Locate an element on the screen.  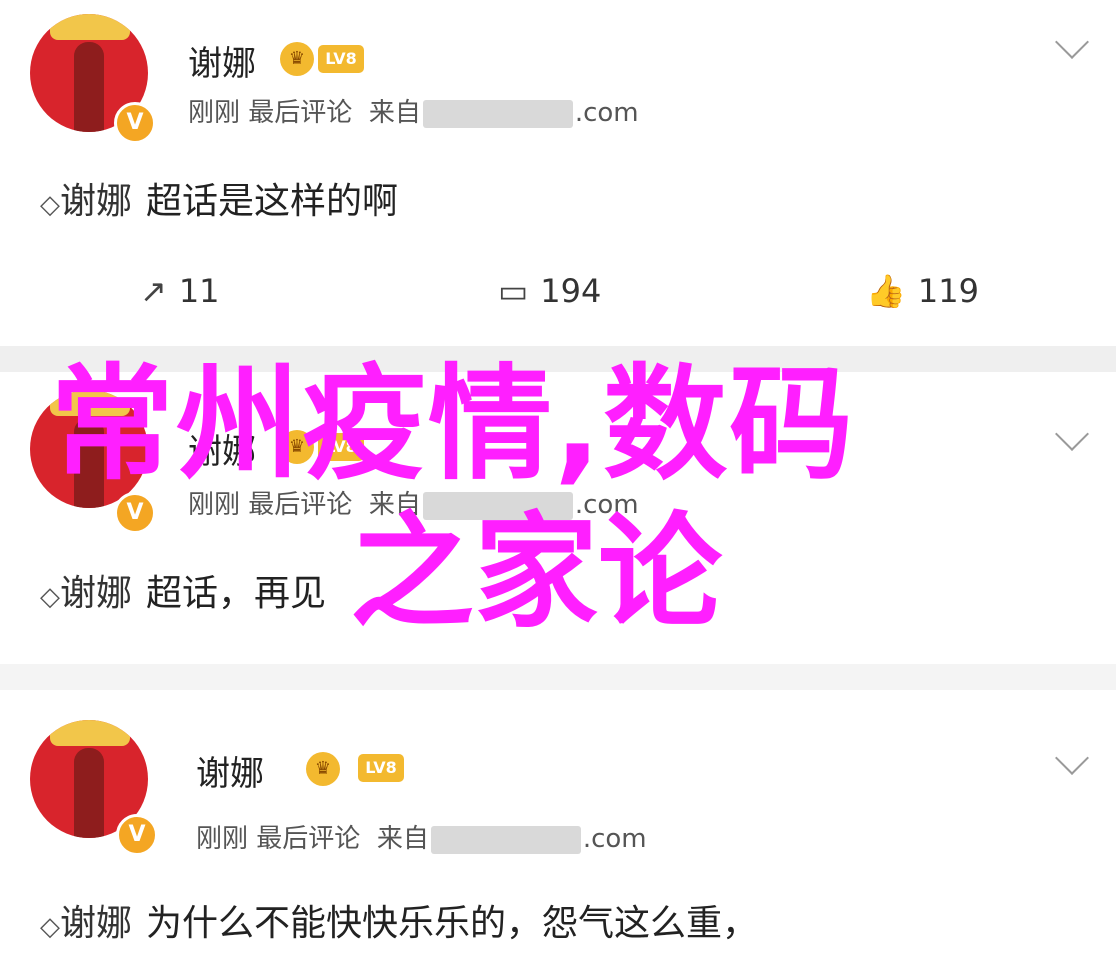
like-button: 👍 119 is located at coordinates (922, 291).